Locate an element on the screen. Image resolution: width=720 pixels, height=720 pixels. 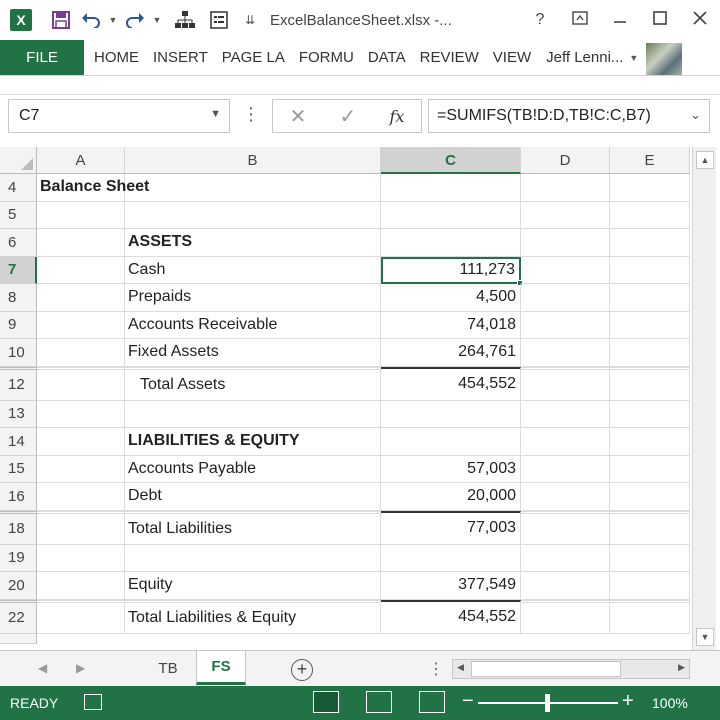
scroll-down-icon: ▼ is located at coordinates (705, 637).